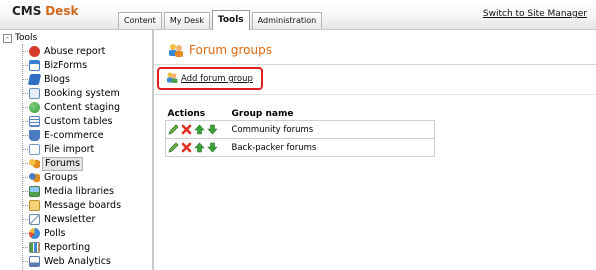 The width and height of the screenshot is (596, 270). I want to click on page-title-text: Forum groups, so click(230, 50).